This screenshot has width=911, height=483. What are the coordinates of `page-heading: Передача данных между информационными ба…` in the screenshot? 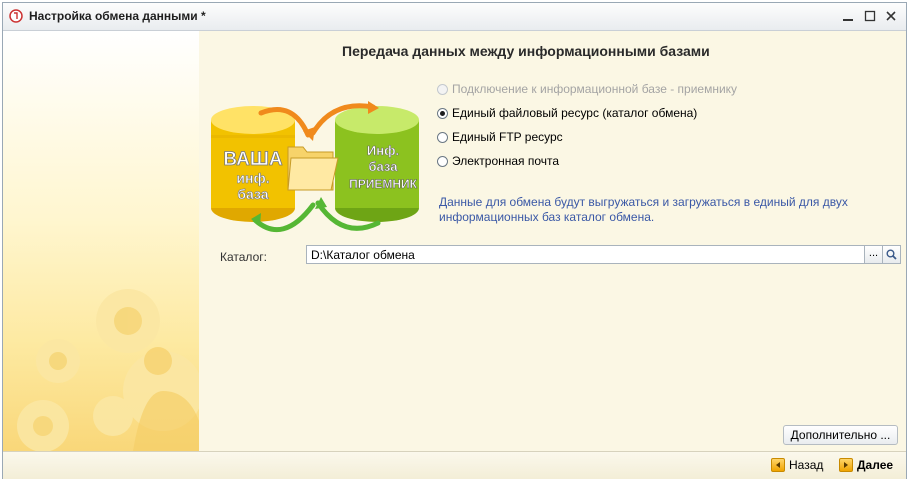 It's located at (526, 51).